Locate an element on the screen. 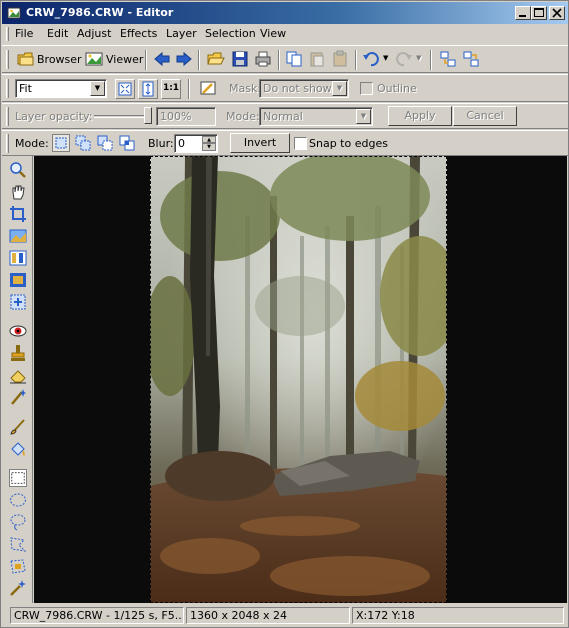 The image size is (569, 628). save-icon is located at coordinates (240, 59).